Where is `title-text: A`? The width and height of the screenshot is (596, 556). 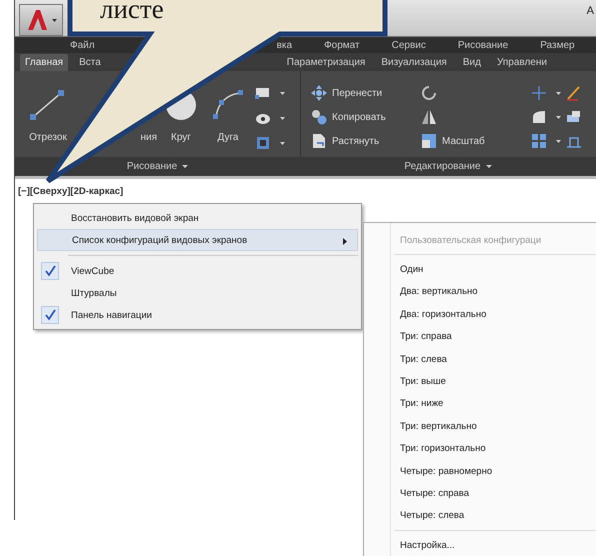
title-text: A is located at coordinates (590, 11).